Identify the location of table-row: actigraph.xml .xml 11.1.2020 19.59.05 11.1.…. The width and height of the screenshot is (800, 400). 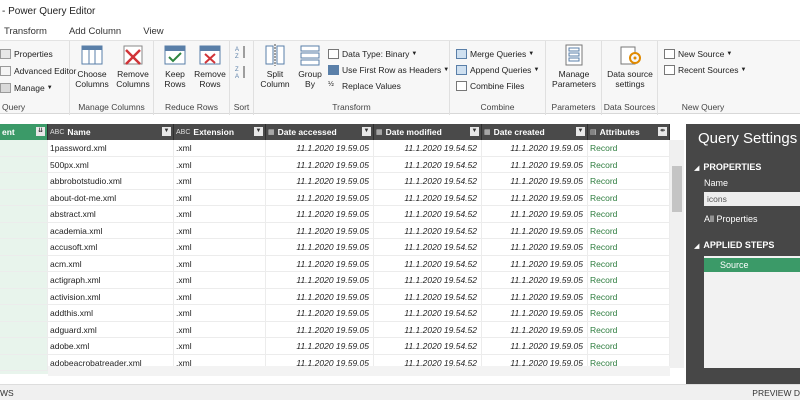
(335, 280).